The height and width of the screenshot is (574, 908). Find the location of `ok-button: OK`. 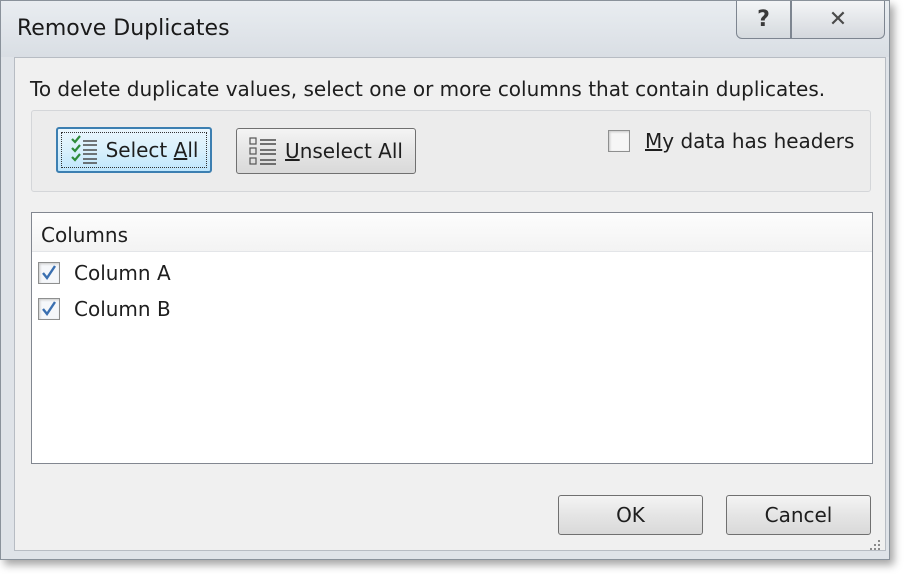

ok-button: OK is located at coordinates (630, 515).